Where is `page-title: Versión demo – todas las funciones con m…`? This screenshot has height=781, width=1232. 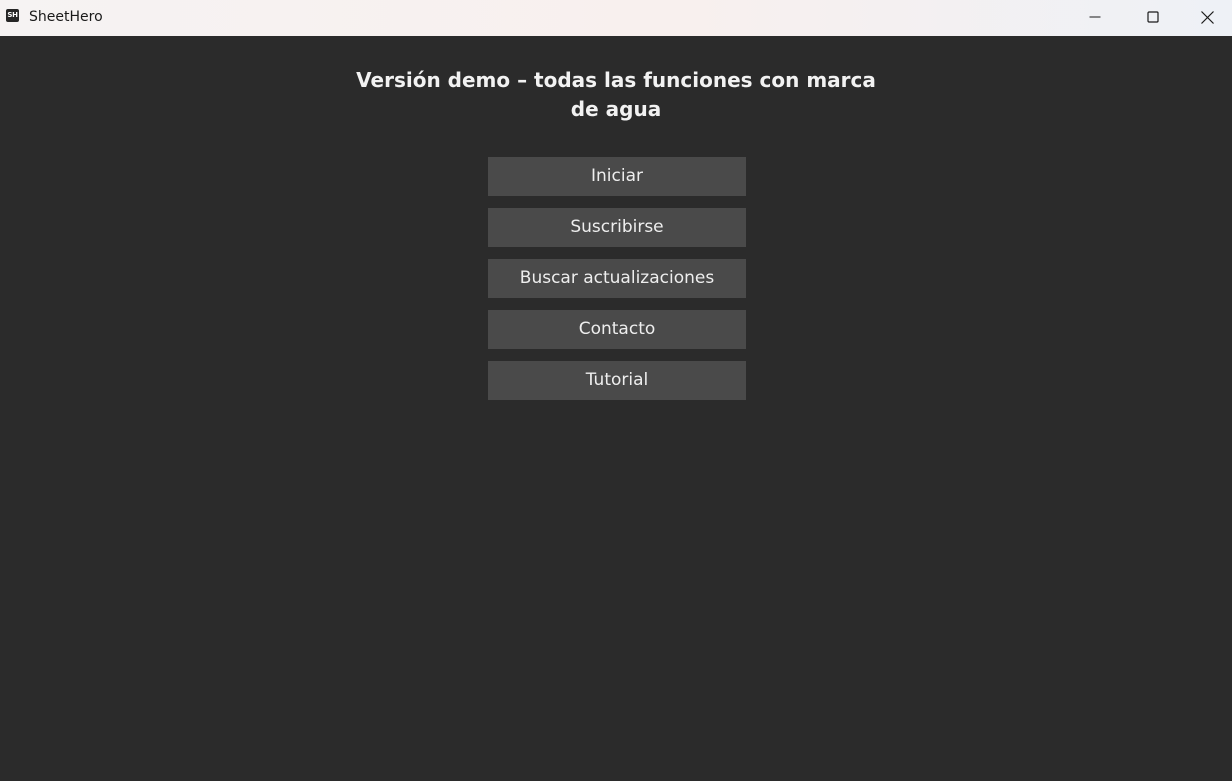
page-title: Versión demo – todas las funciones con m… is located at coordinates (616, 94).